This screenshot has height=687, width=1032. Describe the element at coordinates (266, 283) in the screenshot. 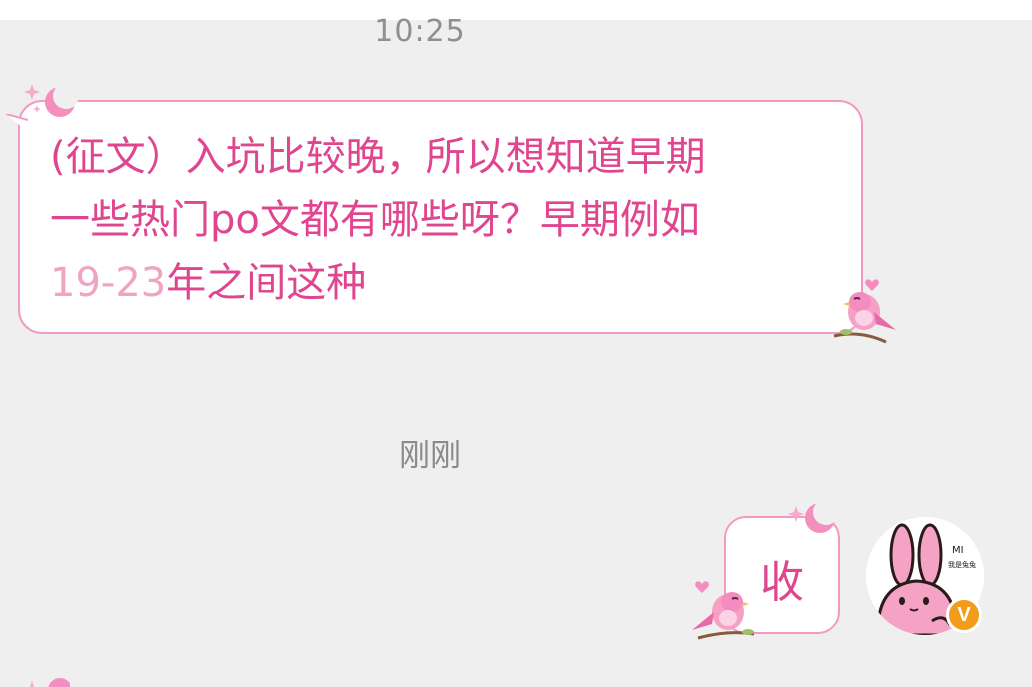

I see `message-line-3-rest: 年之间这种` at that location.